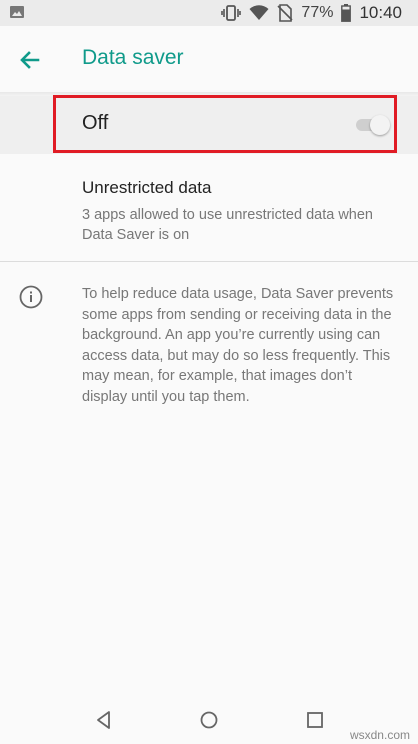  I want to click on clock: 10:40, so click(380, 12).